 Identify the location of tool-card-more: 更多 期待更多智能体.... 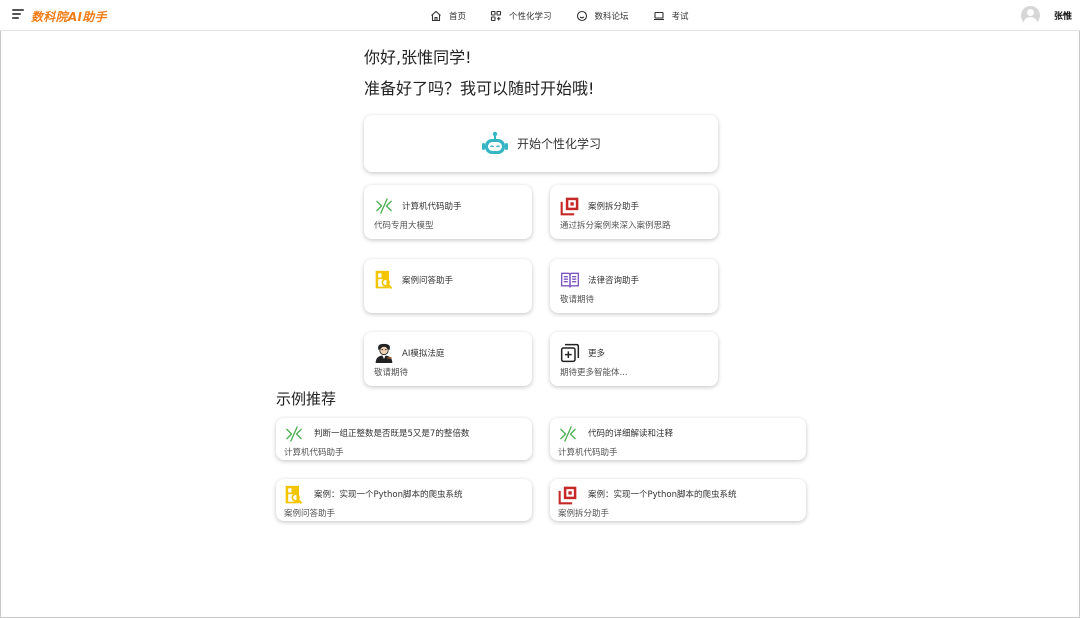
(634, 359).